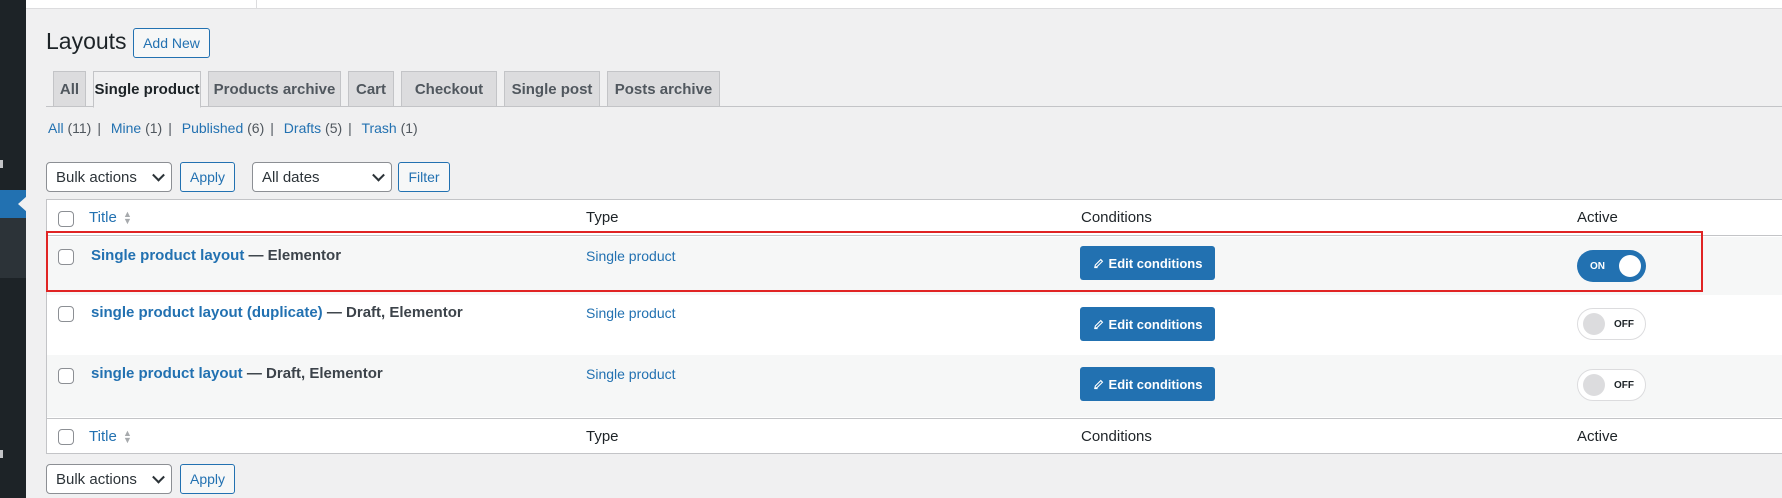 Image resolution: width=1782 pixels, height=498 pixels. Describe the element at coordinates (167, 373) in the screenshot. I see `row-title-link: single product layout` at that location.